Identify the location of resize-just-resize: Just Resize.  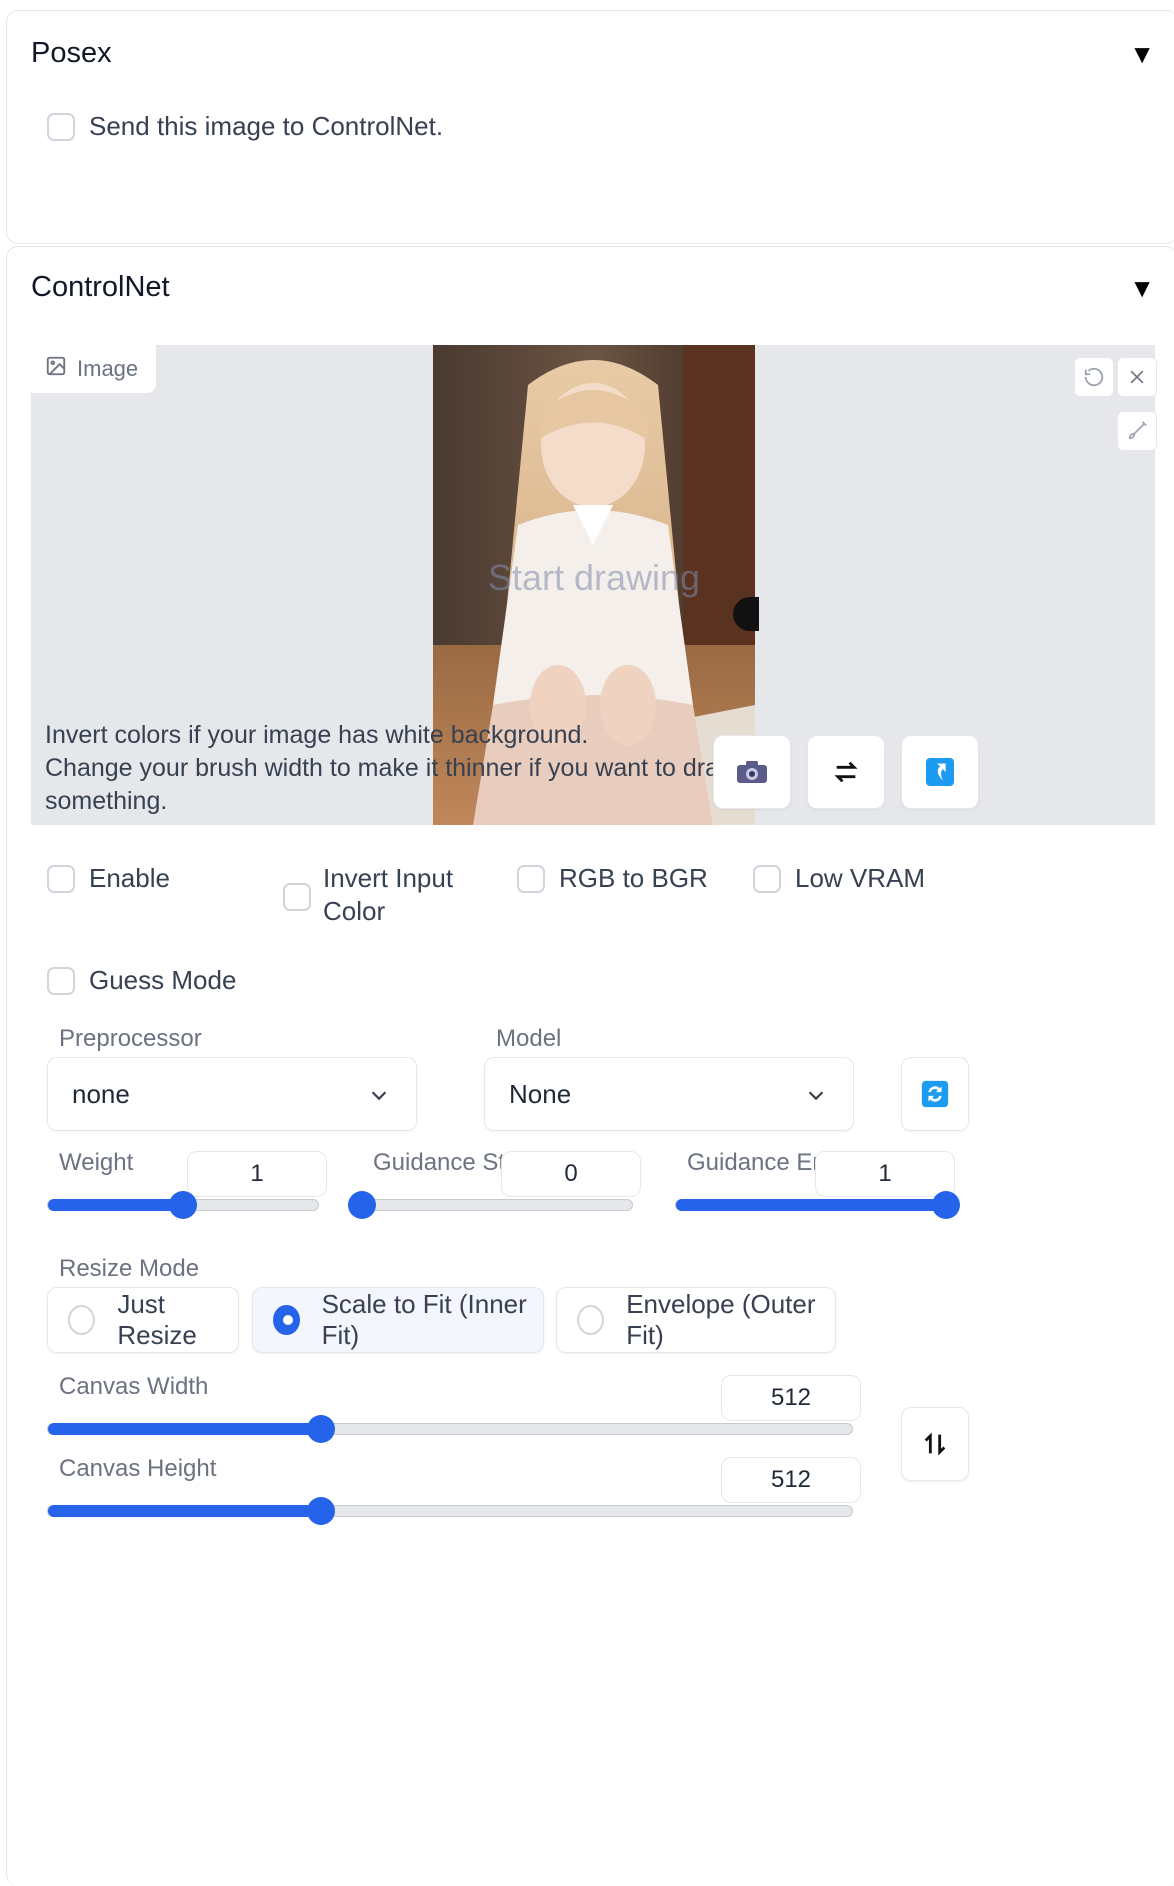
(143, 1320).